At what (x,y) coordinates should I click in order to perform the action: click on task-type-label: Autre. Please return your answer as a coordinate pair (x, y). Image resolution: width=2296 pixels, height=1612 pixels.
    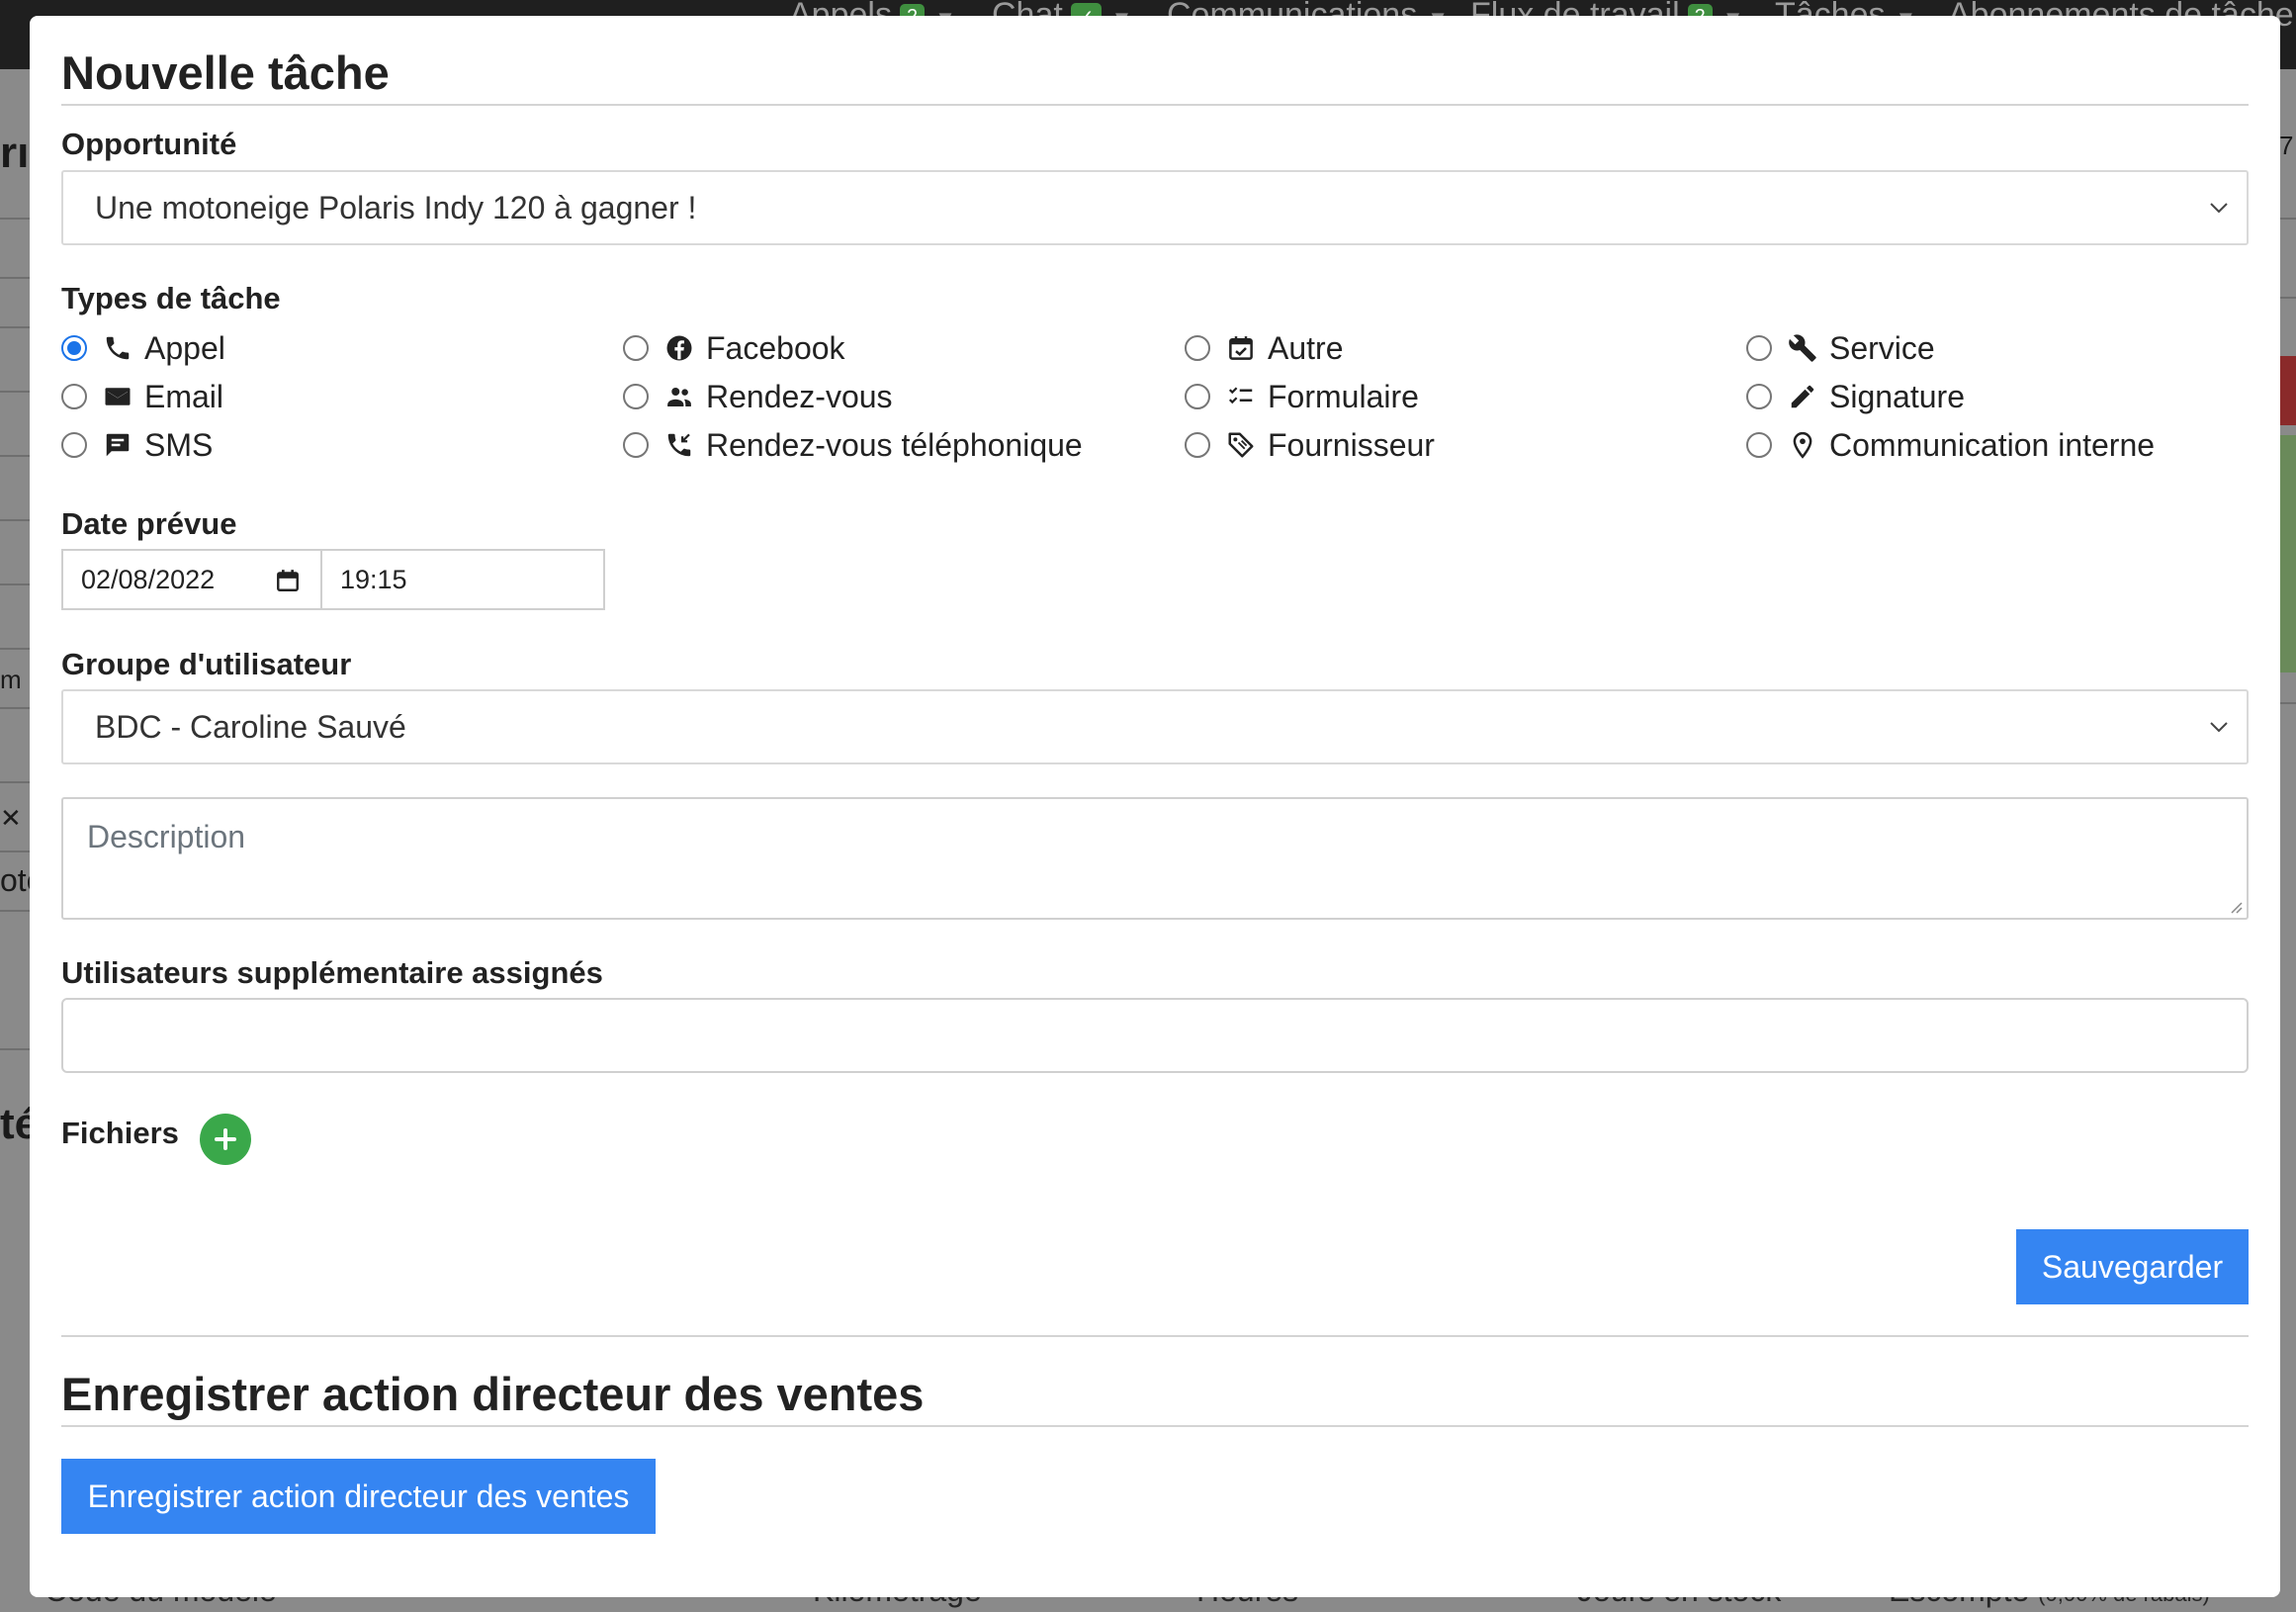
    Looking at the image, I should click on (1306, 347).